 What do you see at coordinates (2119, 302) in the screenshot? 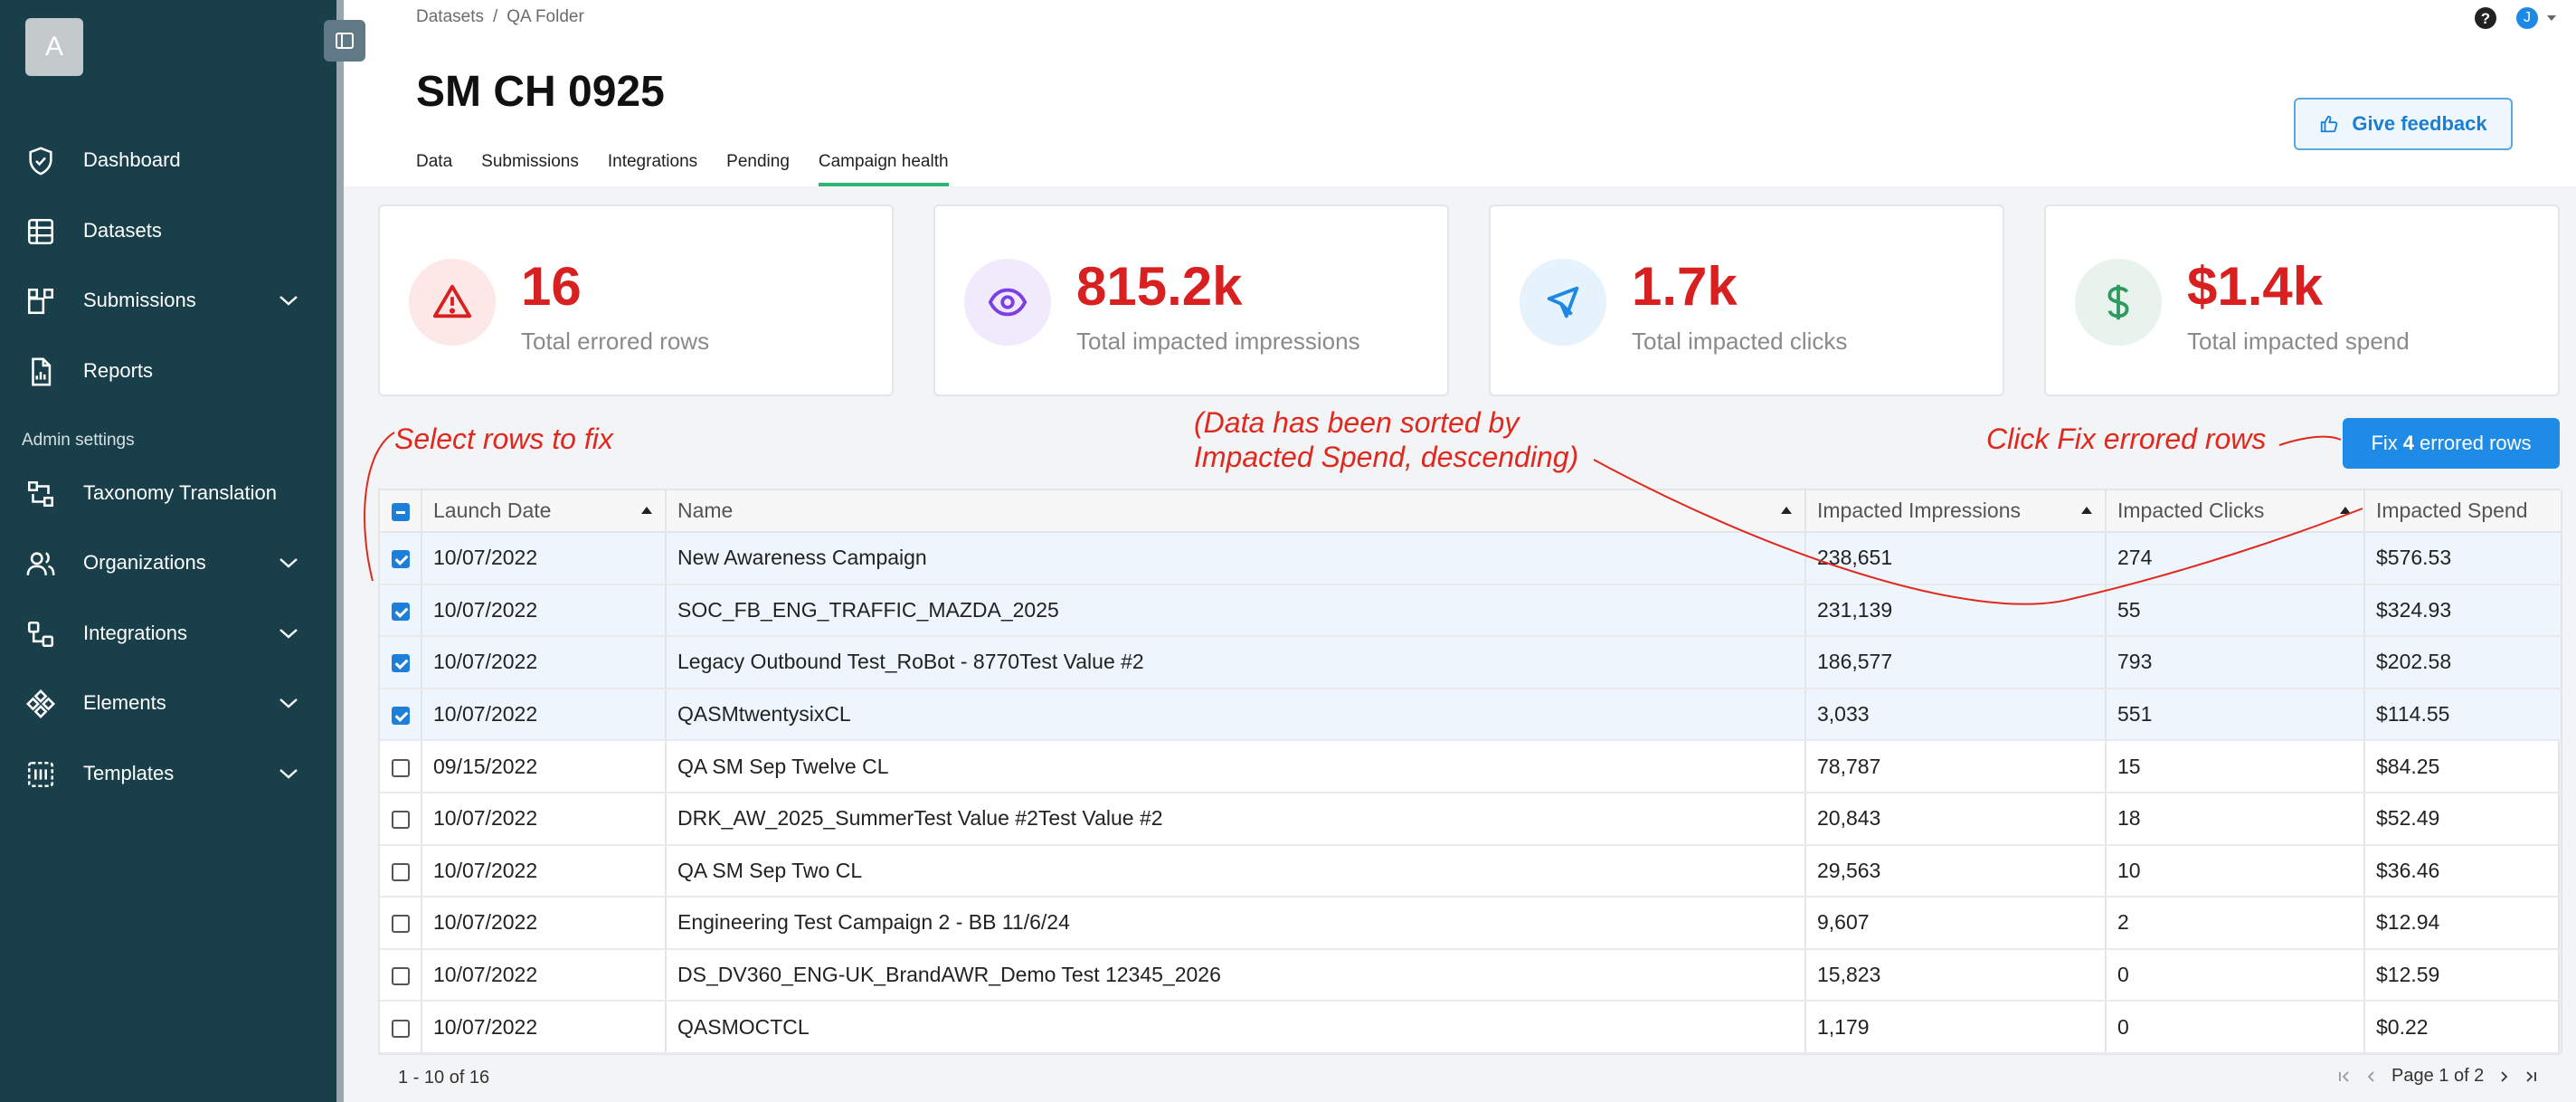
I see `stat-icon-circle` at bounding box center [2119, 302].